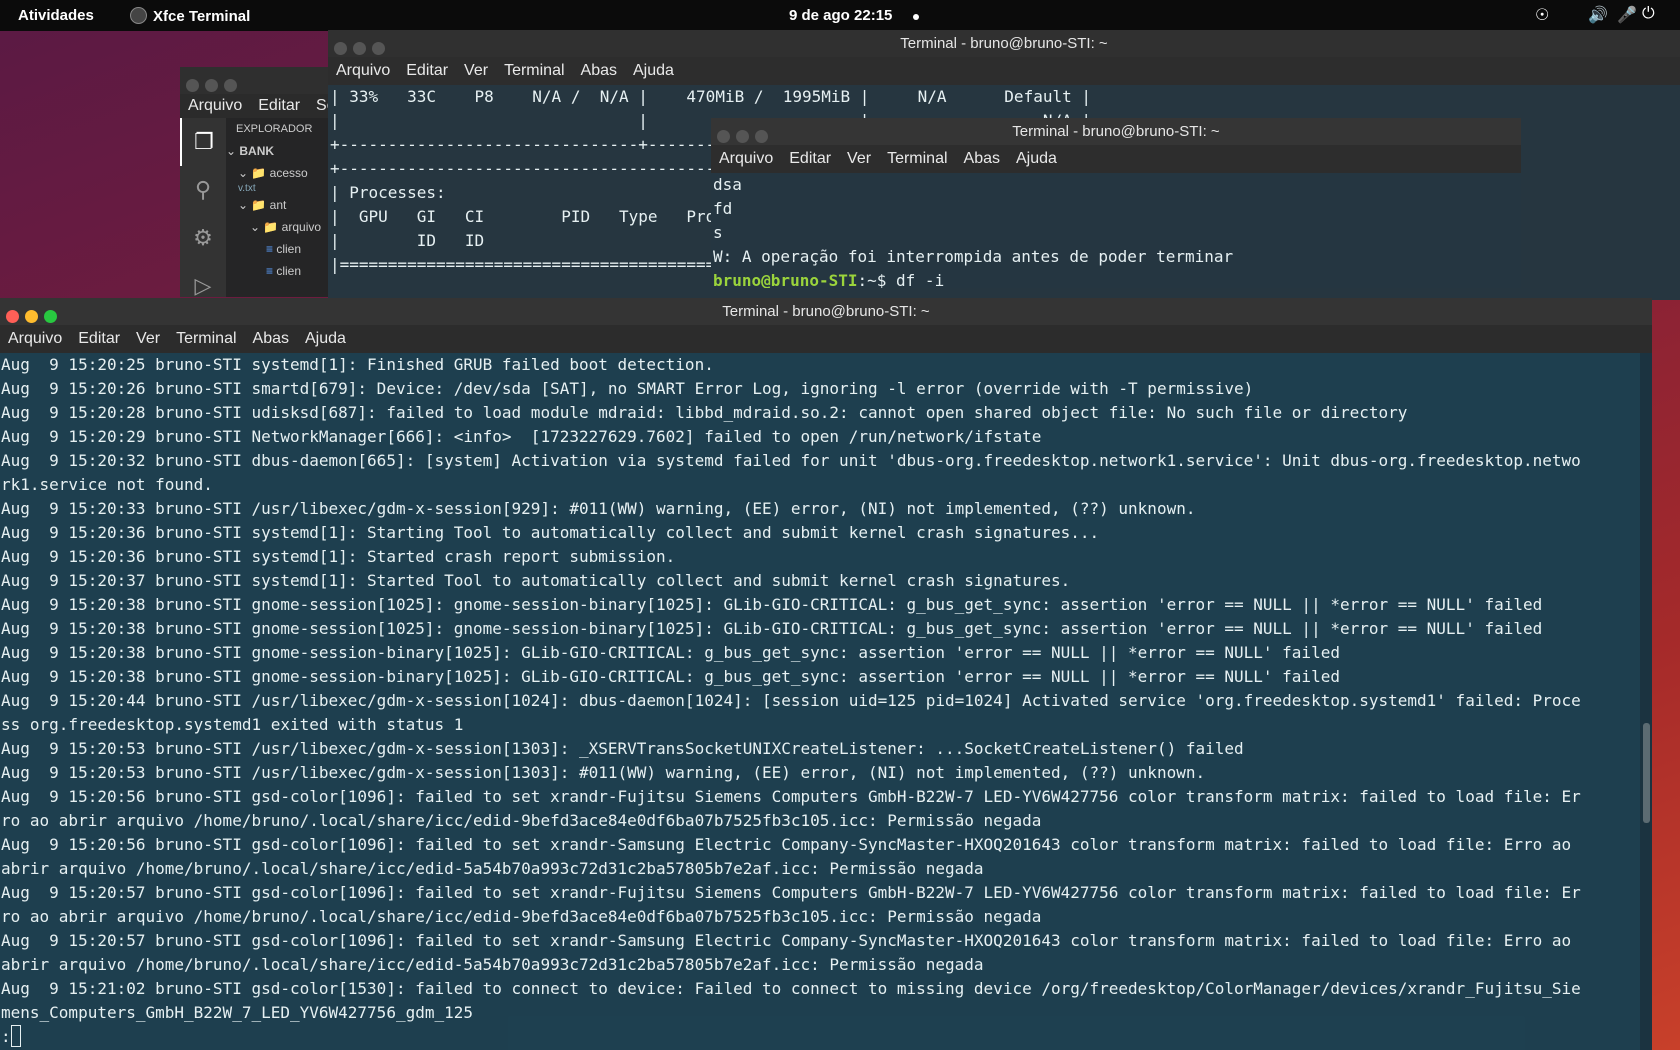  I want to click on shell-prompt: bruno@bruno-STI:~$ df -i, so click(1117, 278).